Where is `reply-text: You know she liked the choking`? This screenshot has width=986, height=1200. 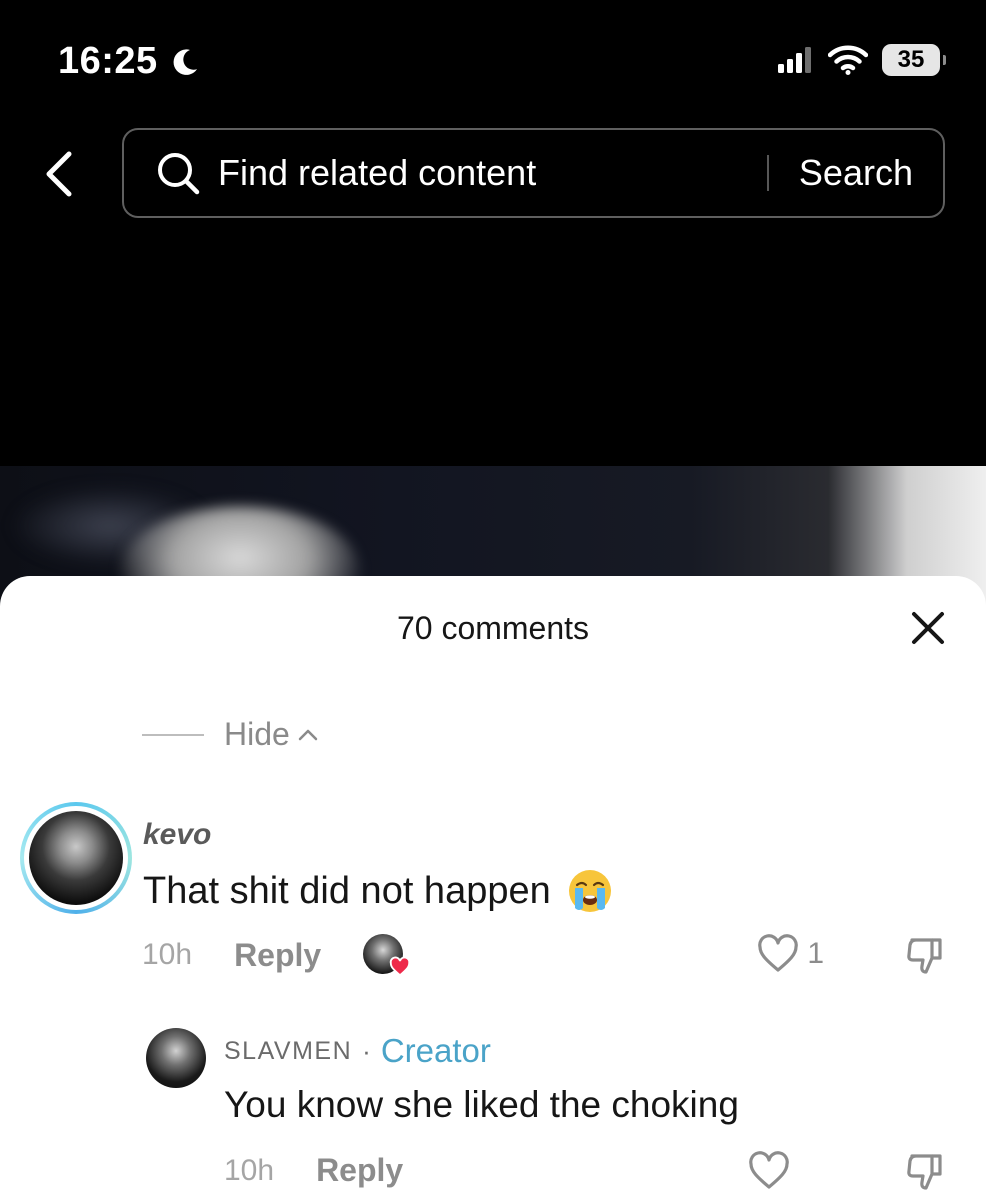 reply-text: You know she liked the choking is located at coordinates (481, 1104).